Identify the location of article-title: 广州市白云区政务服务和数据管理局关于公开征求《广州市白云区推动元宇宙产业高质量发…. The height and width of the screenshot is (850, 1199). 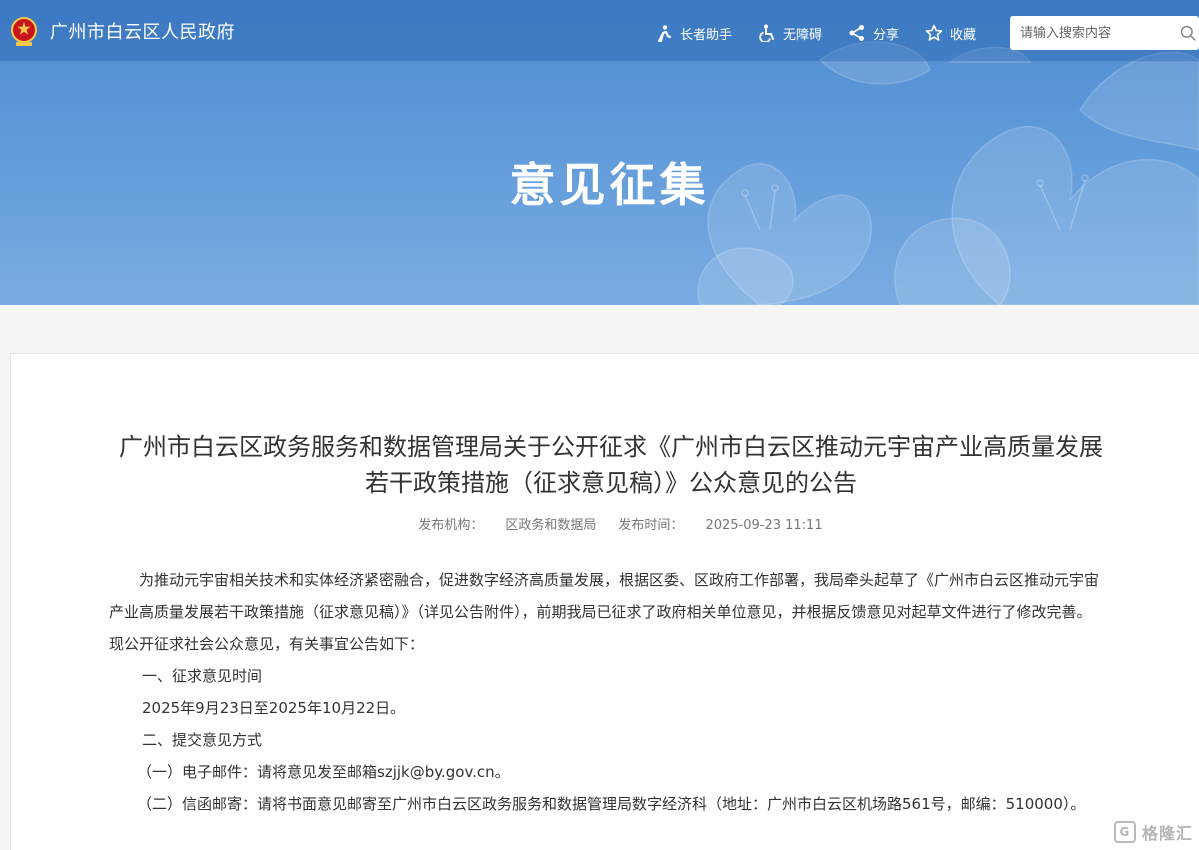
(611, 465).